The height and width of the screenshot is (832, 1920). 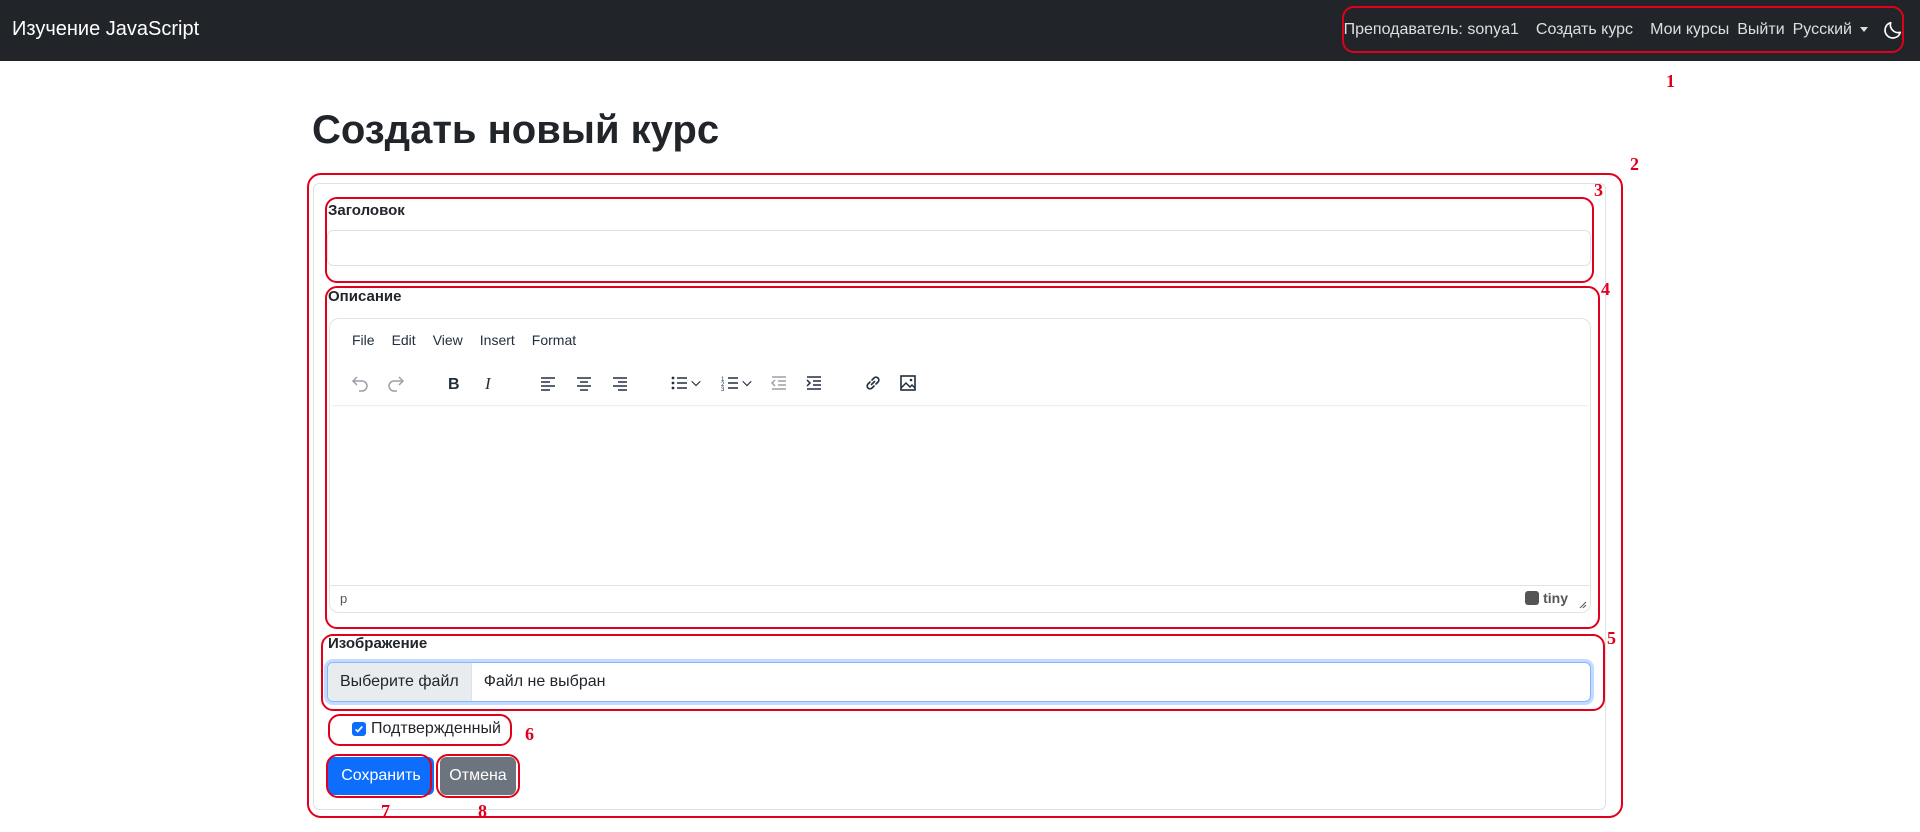 What do you see at coordinates (1670, 81) in the screenshot?
I see `annotation-number-1: 1` at bounding box center [1670, 81].